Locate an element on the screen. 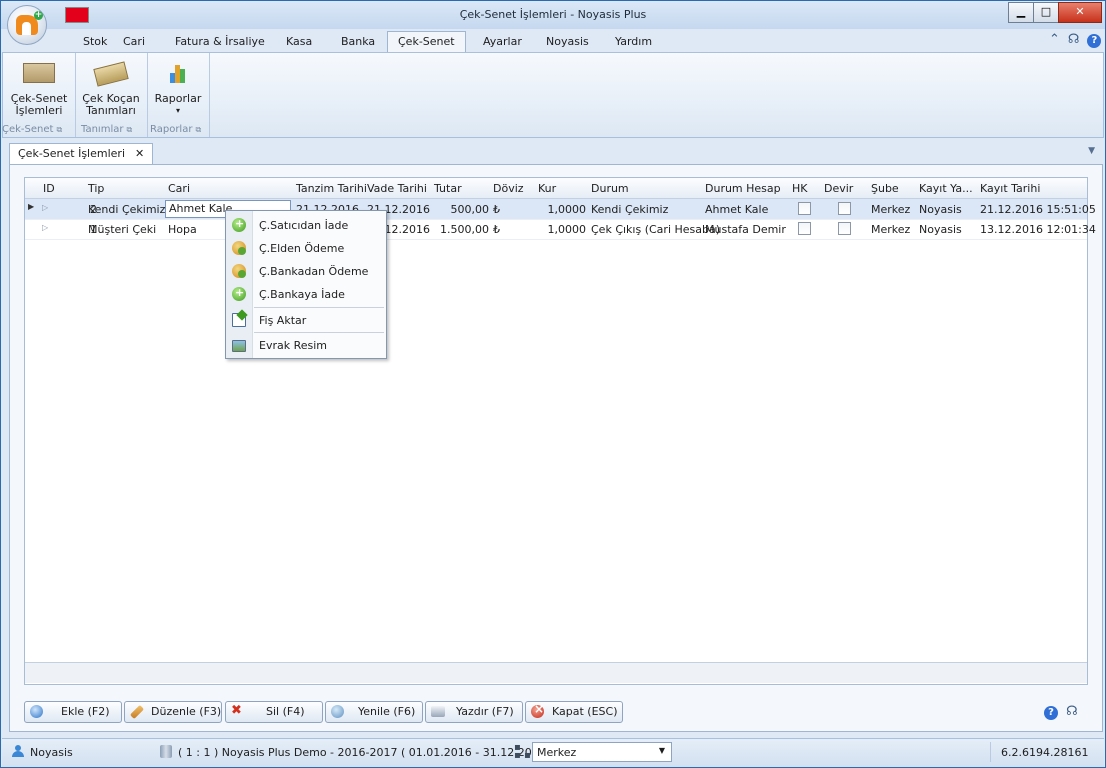 The height and width of the screenshot is (768, 1106). column-header: Tutar is located at coordinates (448, 188).